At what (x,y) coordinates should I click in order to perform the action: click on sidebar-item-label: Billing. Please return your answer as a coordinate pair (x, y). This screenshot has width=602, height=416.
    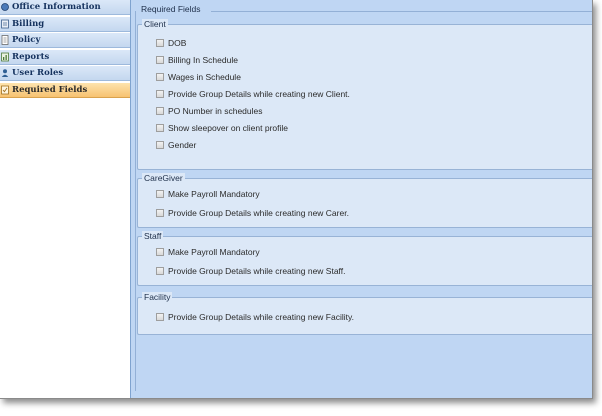
    Looking at the image, I should click on (28, 23).